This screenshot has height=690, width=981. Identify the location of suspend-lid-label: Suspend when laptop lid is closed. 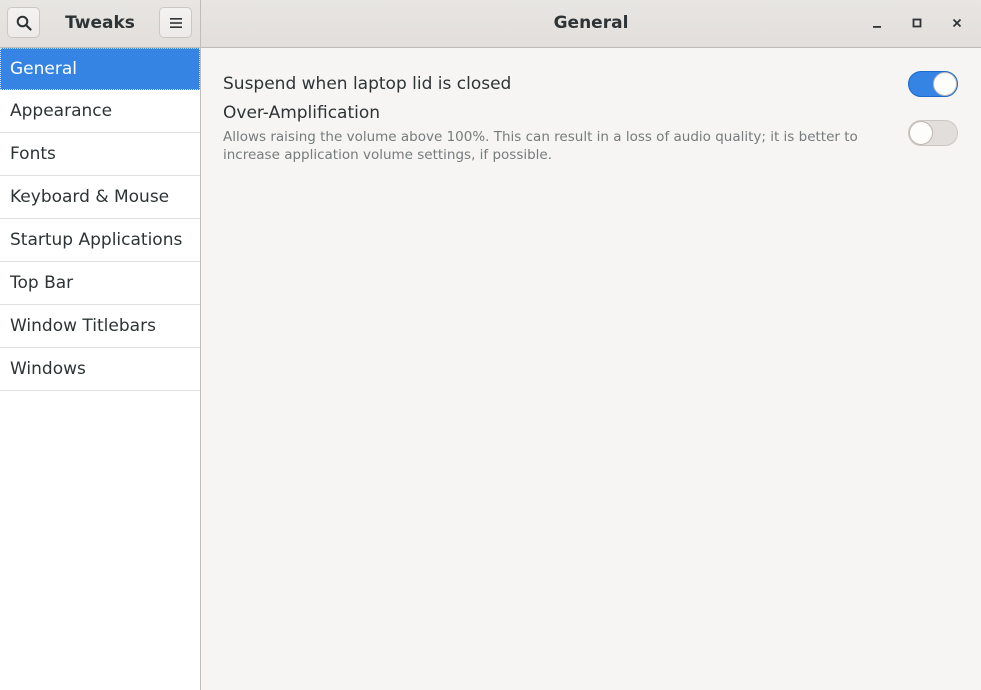
(367, 84).